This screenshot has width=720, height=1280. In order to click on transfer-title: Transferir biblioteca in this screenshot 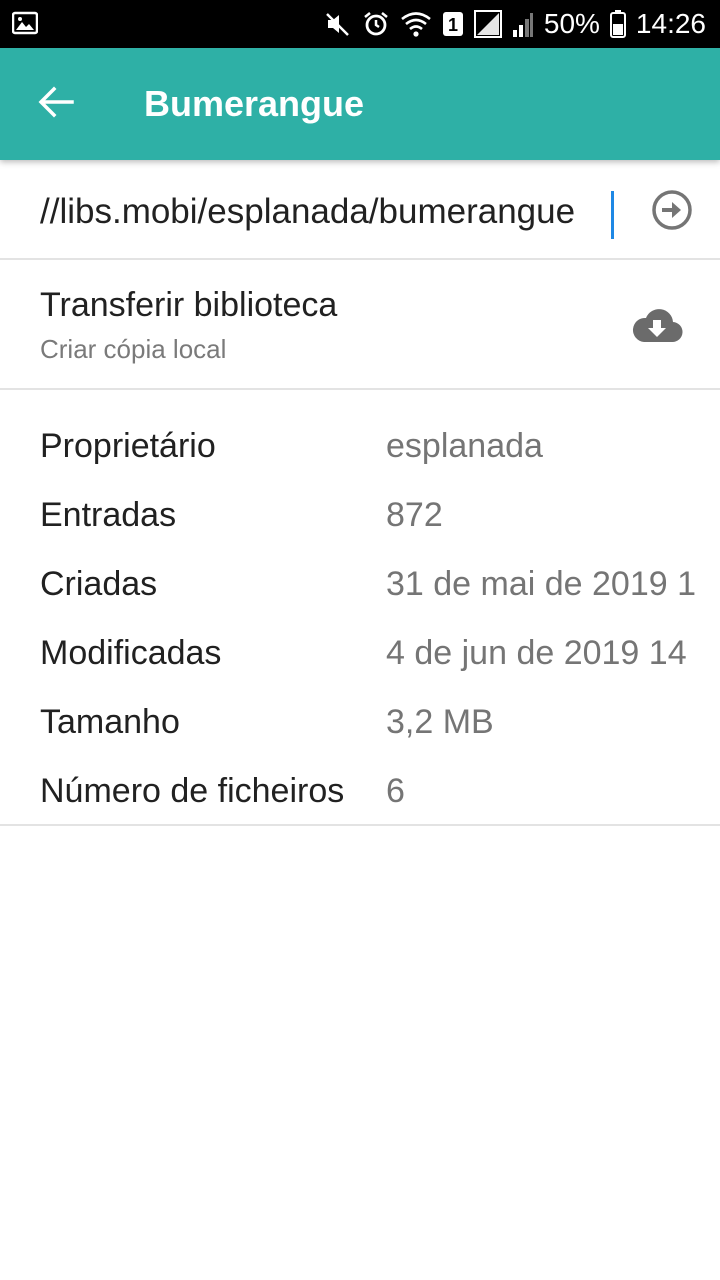, I will do `click(189, 305)`.